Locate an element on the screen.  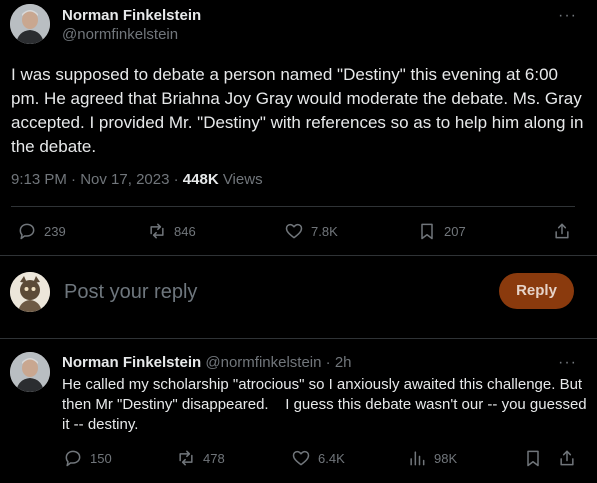
tweet-time: 9:13 PM is located at coordinates (39, 179).